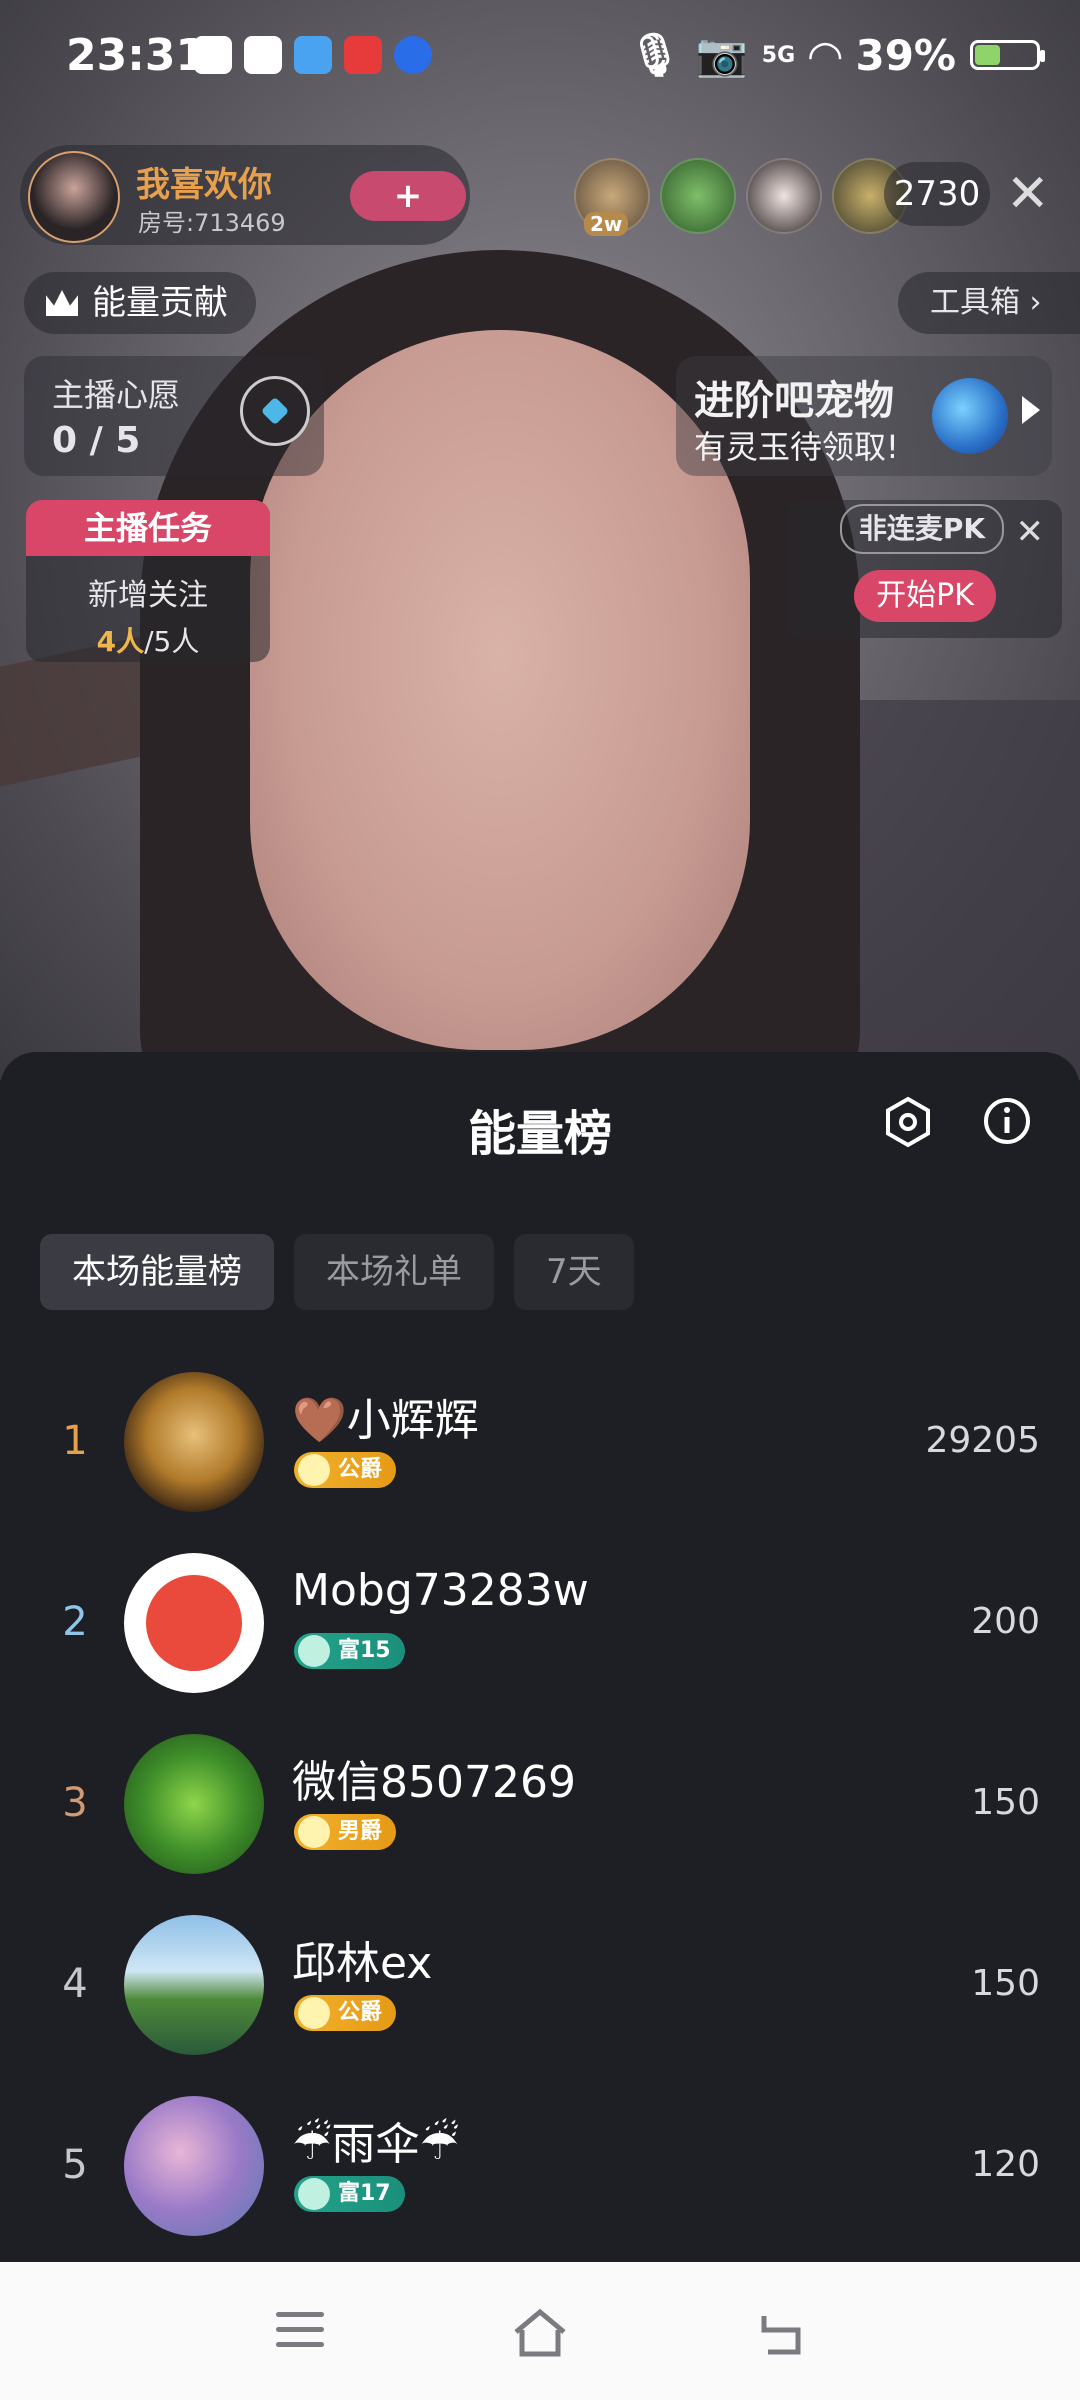  Describe the element at coordinates (1035, 302) in the screenshot. I see `chevron-right-icon: ›` at that location.